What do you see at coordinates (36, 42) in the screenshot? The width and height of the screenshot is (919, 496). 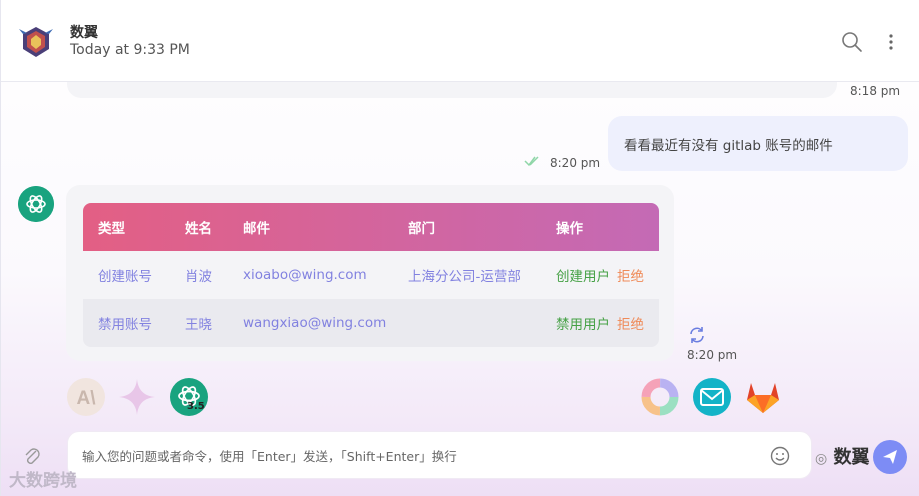 I see `chat-avatar-icon` at bounding box center [36, 42].